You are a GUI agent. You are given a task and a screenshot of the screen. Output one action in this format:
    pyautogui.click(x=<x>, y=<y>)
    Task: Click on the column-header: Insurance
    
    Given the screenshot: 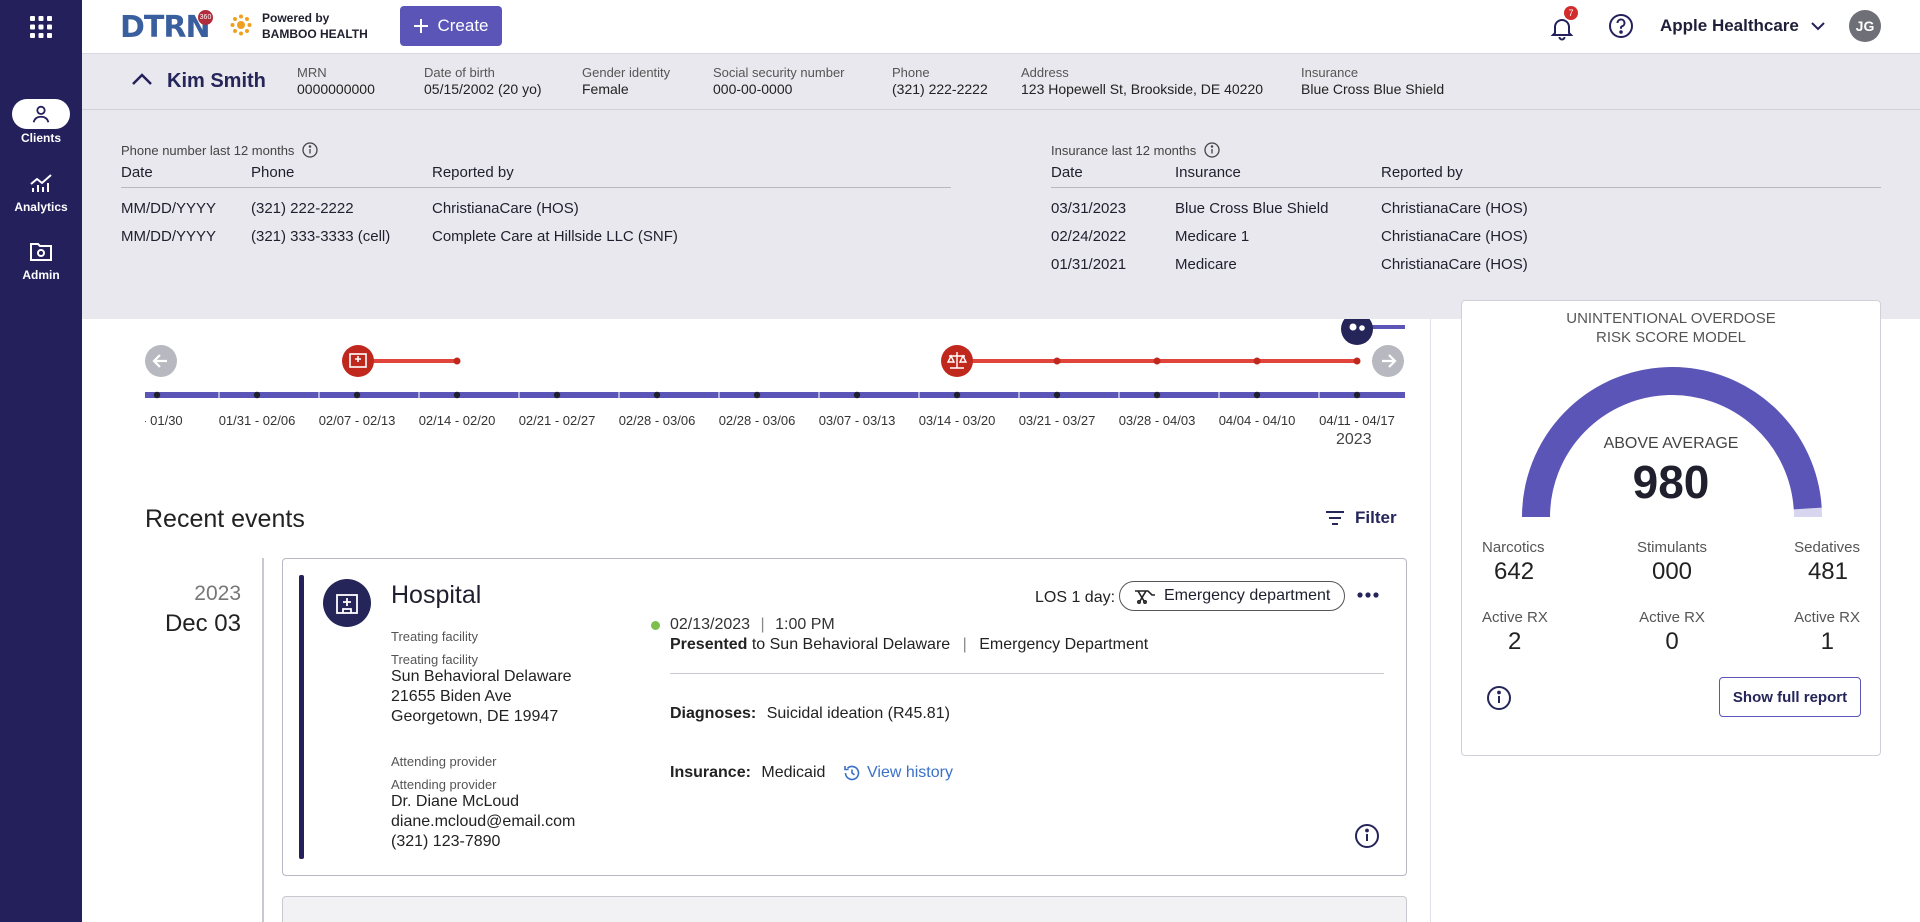 What is the action you would take?
    pyautogui.click(x=1208, y=172)
    